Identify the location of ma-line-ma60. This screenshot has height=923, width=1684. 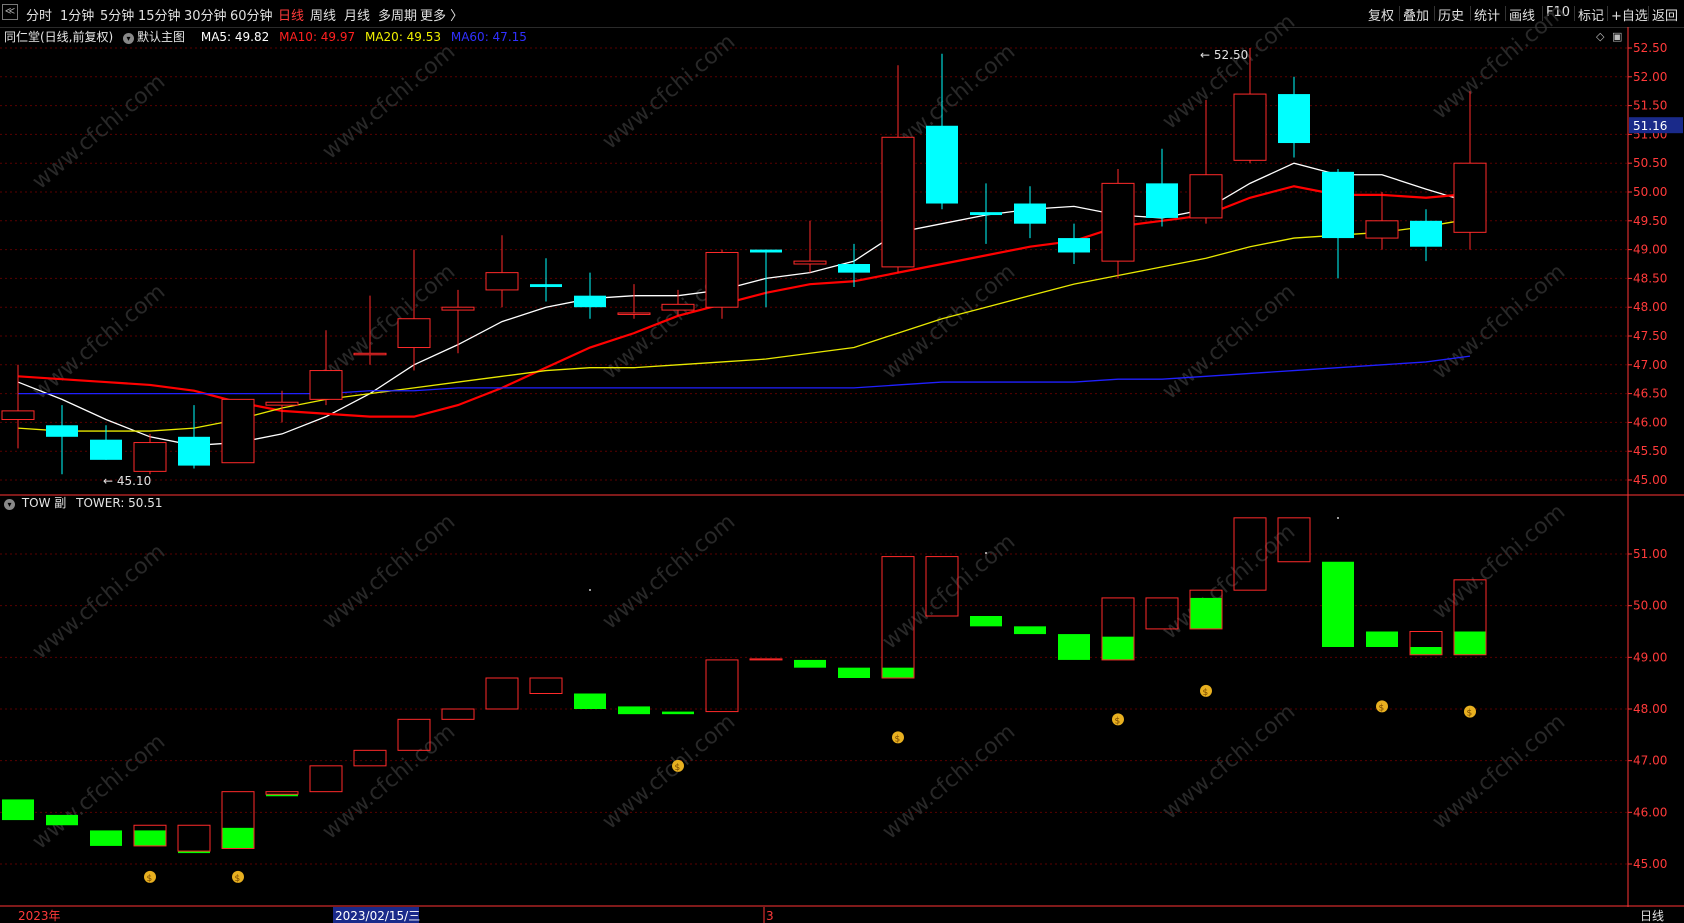
(744, 375).